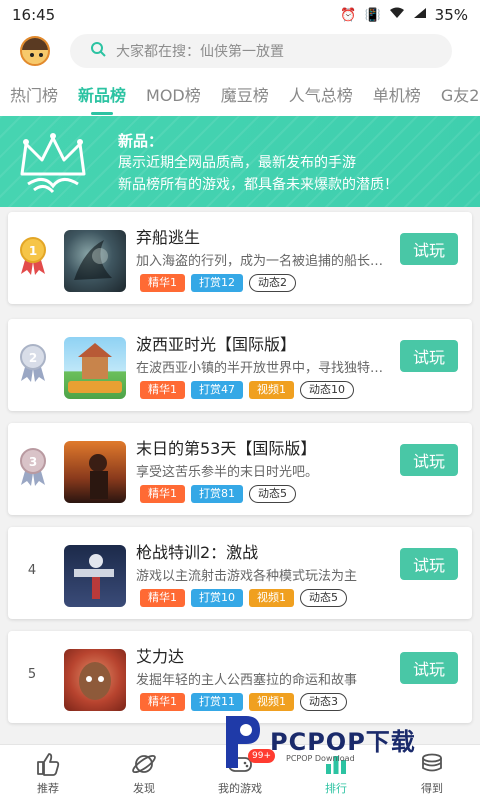 This screenshot has width=480, height=800. What do you see at coordinates (451, 15) in the screenshot?
I see `battery-level: 35%` at bounding box center [451, 15].